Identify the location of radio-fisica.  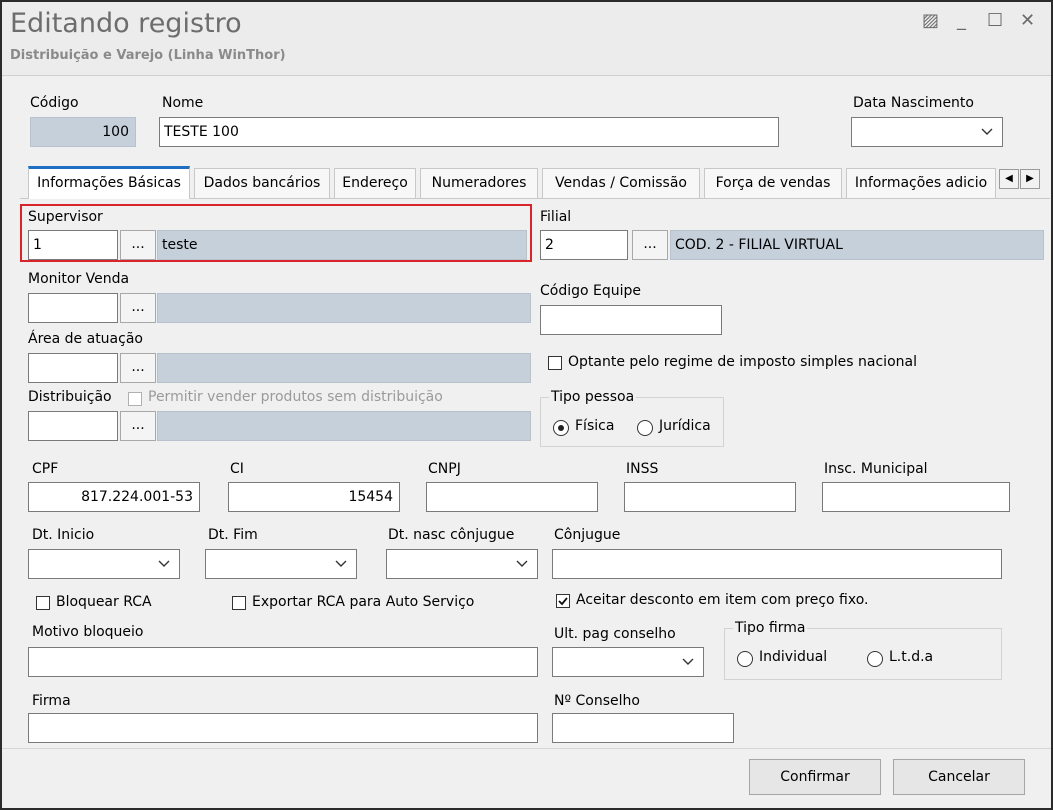
(561, 428).